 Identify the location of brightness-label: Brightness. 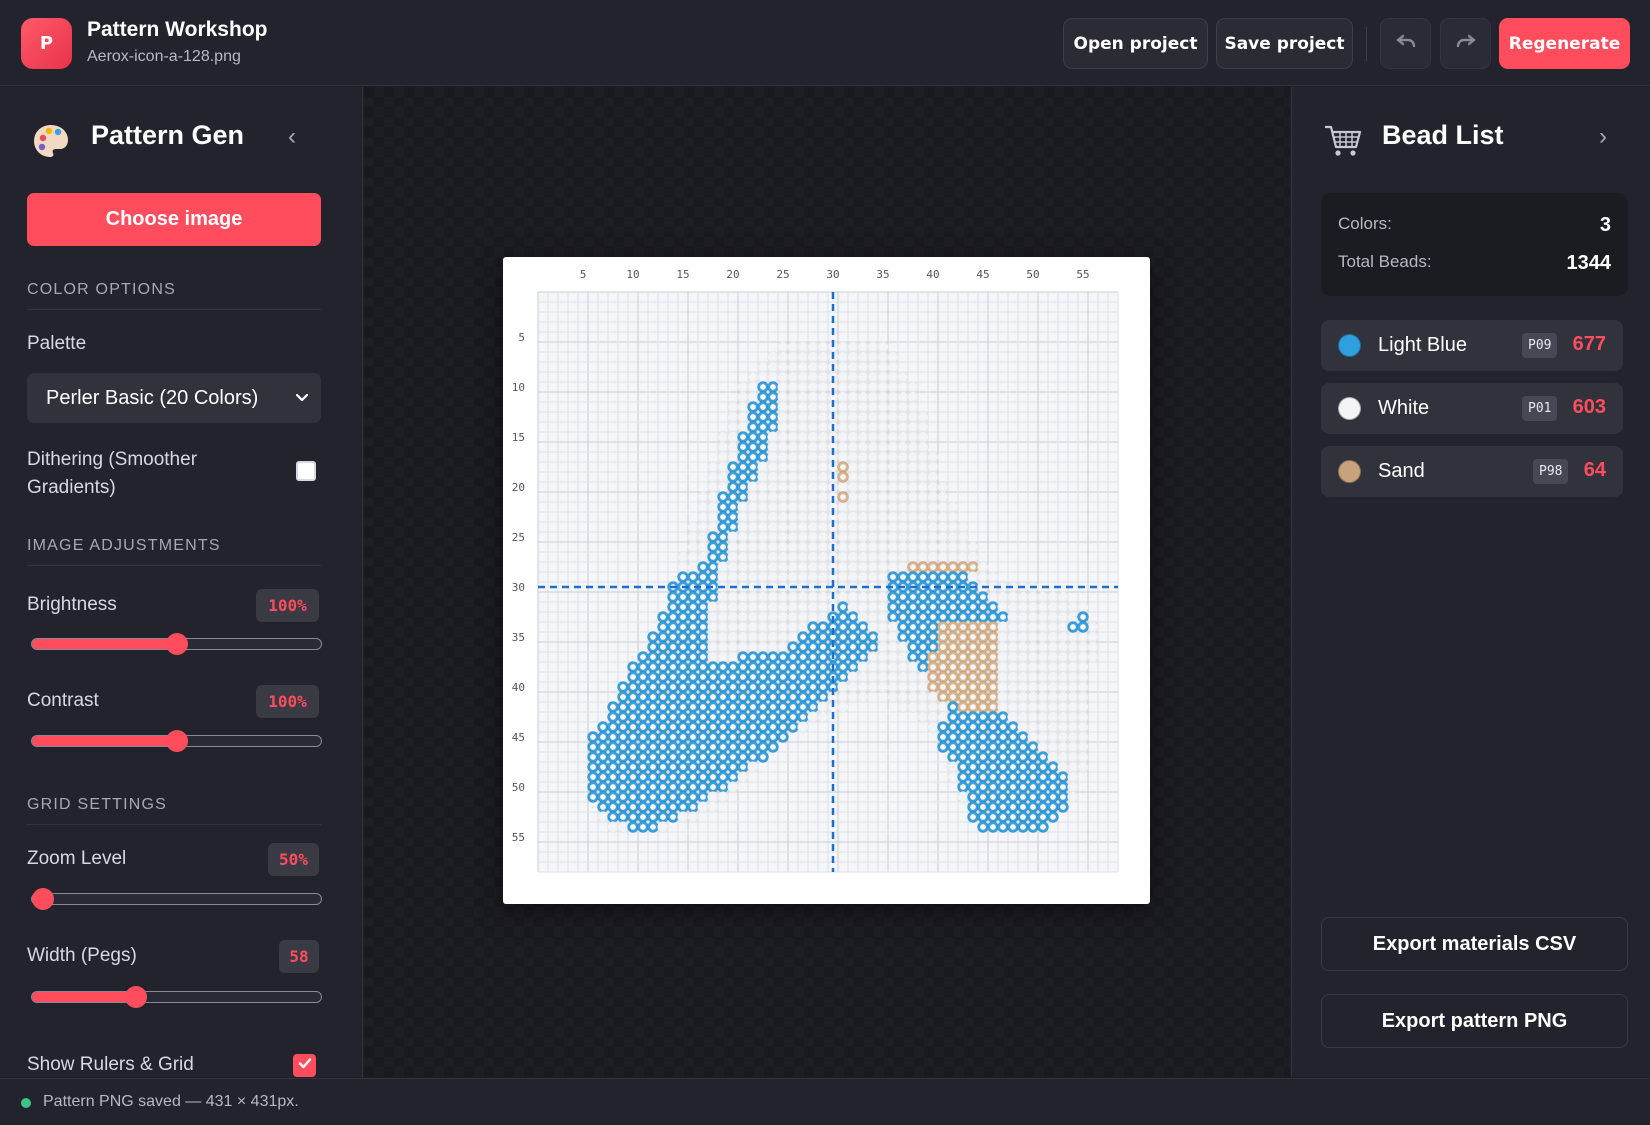
(72, 604).